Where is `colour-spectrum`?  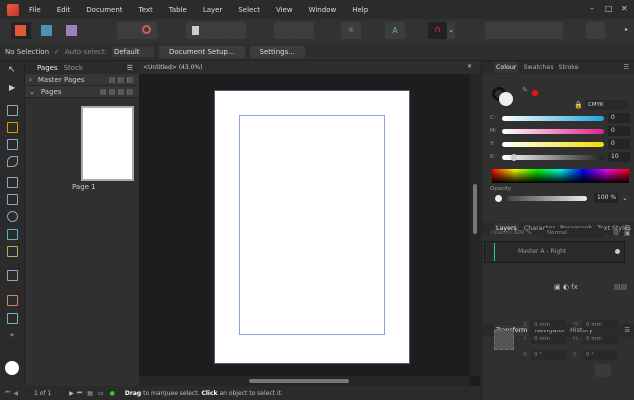
colour-spectrum is located at coordinates (560, 176).